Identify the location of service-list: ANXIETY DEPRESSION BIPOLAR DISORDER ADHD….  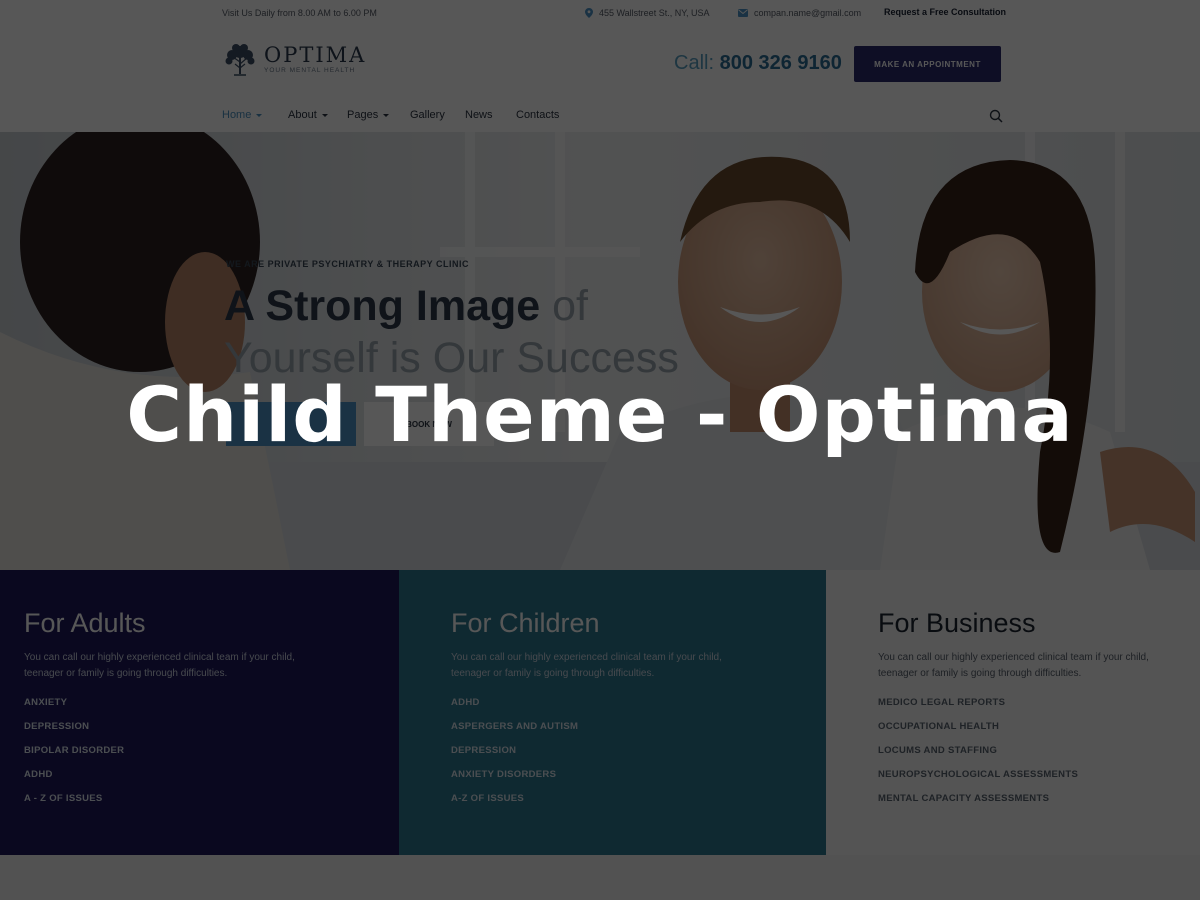
(74, 757).